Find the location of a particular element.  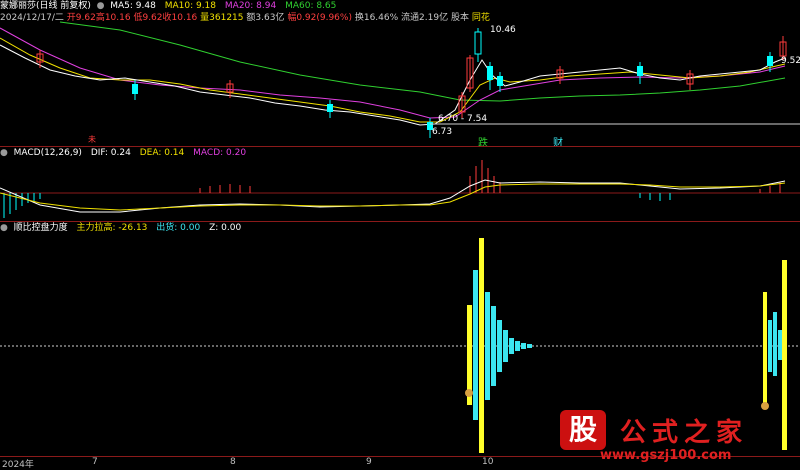

high-price-marker: 10.46 is located at coordinates (503, 30).